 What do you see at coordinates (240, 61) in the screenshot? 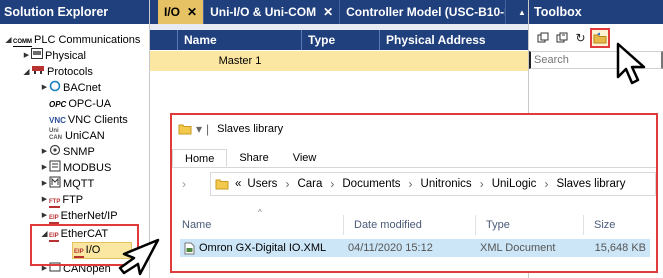
I see `grid-cell-name: Master 1` at bounding box center [240, 61].